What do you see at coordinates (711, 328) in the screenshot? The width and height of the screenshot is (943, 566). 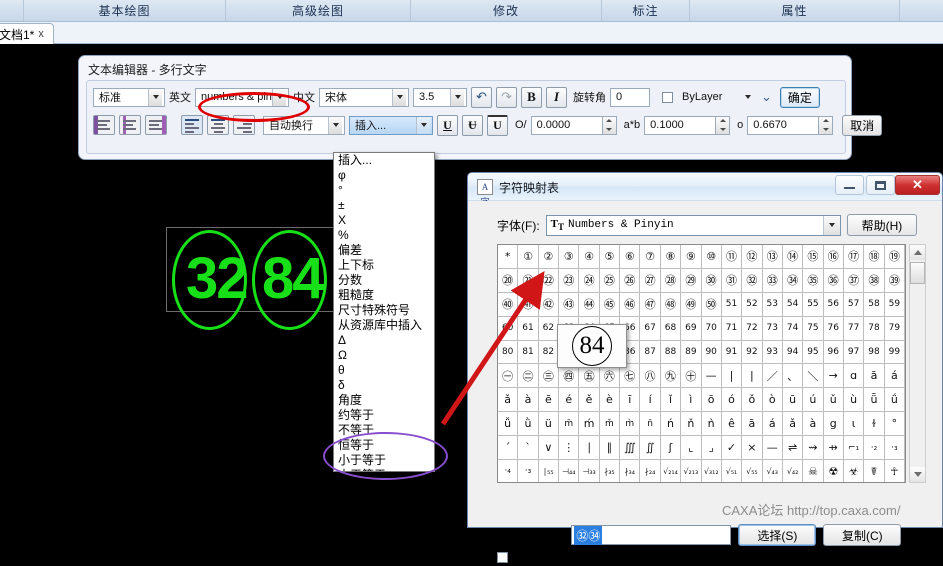 I see `character-cell: 70` at bounding box center [711, 328].